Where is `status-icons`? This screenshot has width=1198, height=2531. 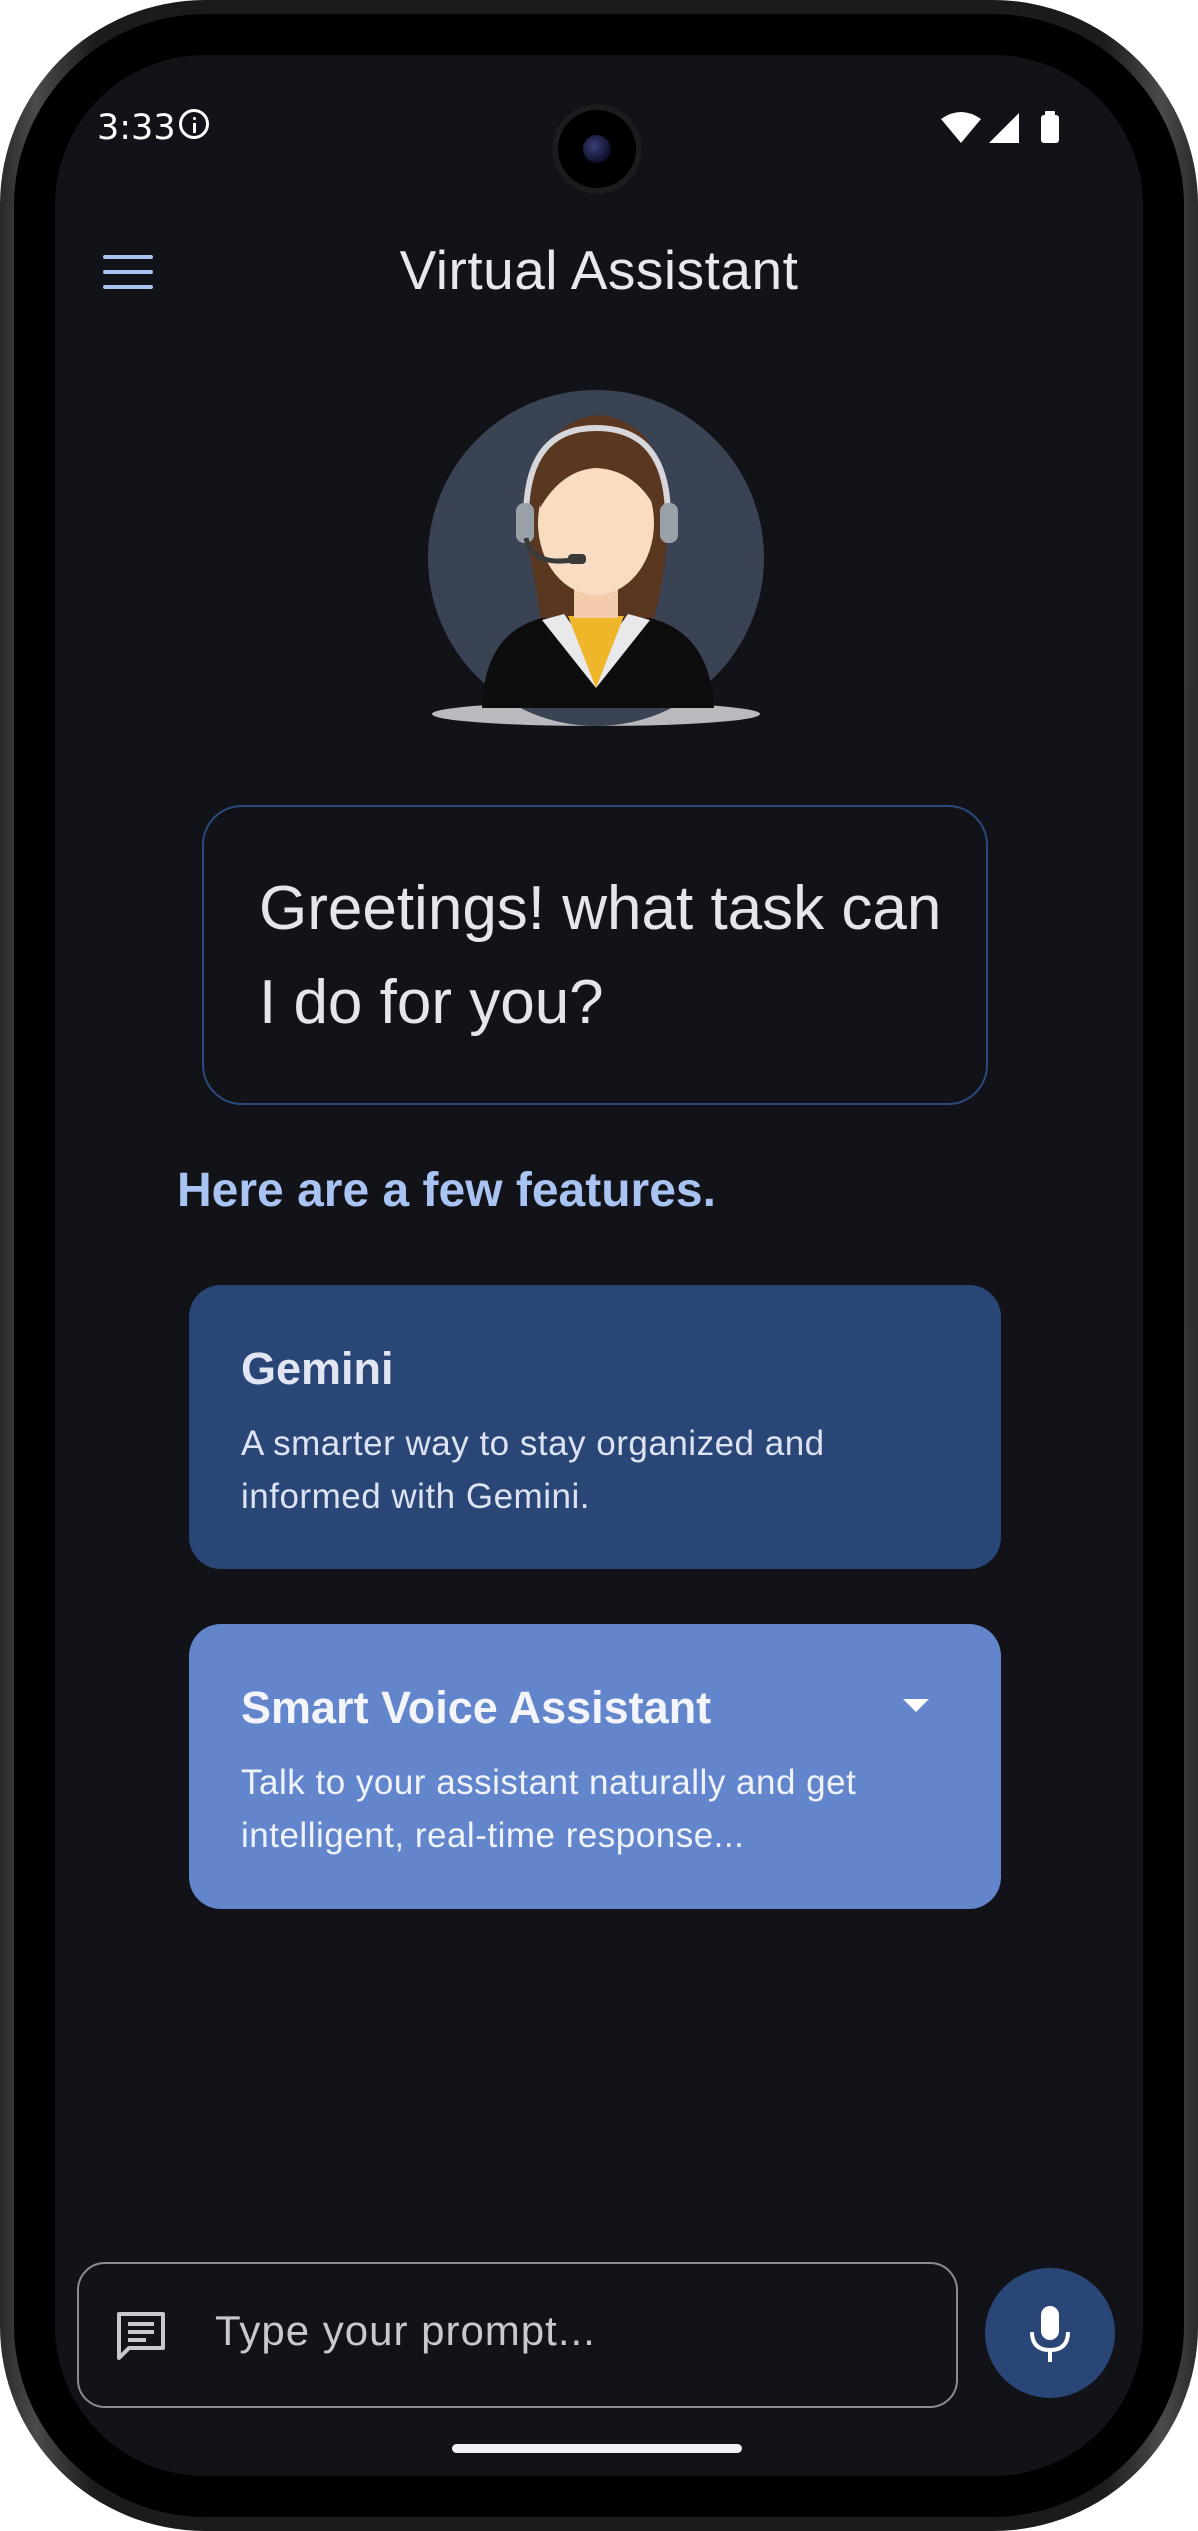 status-icons is located at coordinates (1000, 127).